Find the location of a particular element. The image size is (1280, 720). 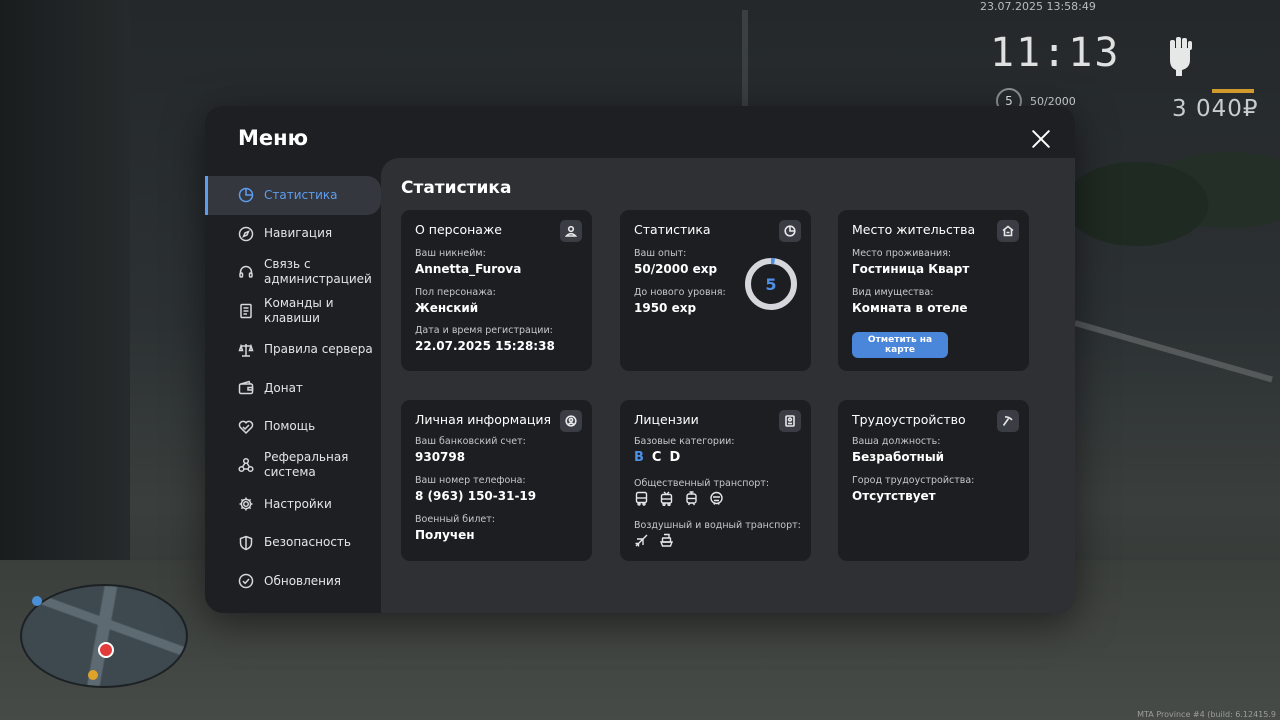

employment-city-label: Город трудоустройства: is located at coordinates (913, 480).